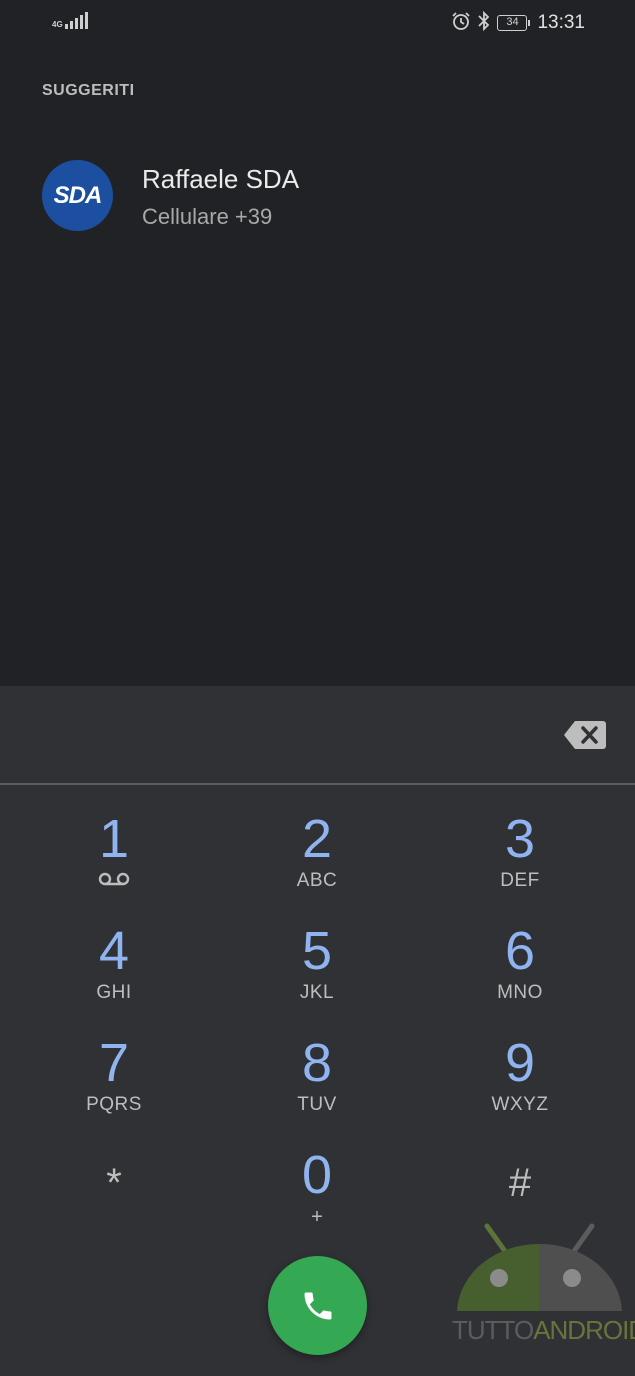  What do you see at coordinates (317, 951) in the screenshot?
I see `key-digit: 5` at bounding box center [317, 951].